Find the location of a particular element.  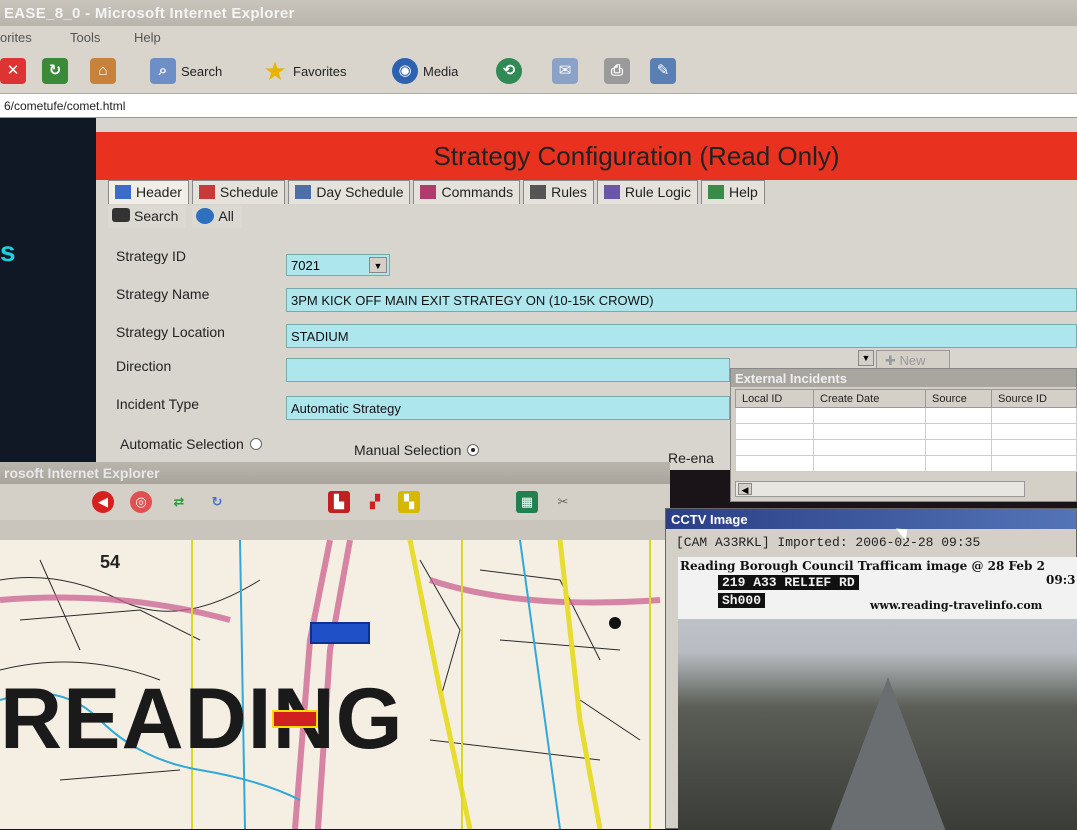

menu-help: Help is located at coordinates (147, 37).